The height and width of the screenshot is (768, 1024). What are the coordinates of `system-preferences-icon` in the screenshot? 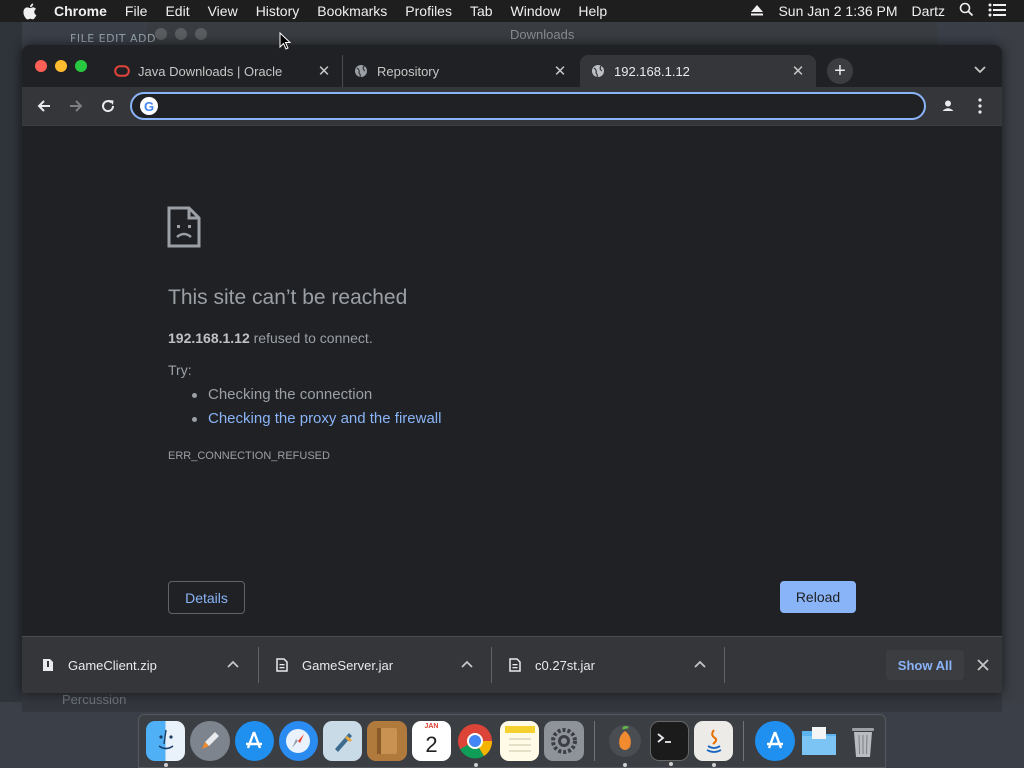 It's located at (564, 741).